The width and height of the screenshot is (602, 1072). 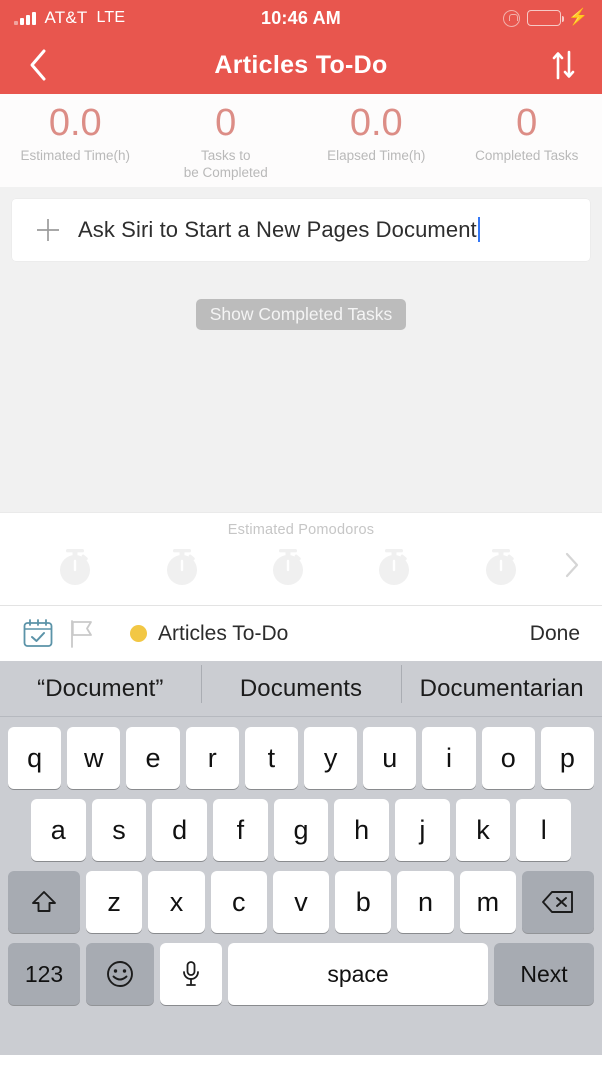 I want to click on due-date-button, so click(x=45, y=633).